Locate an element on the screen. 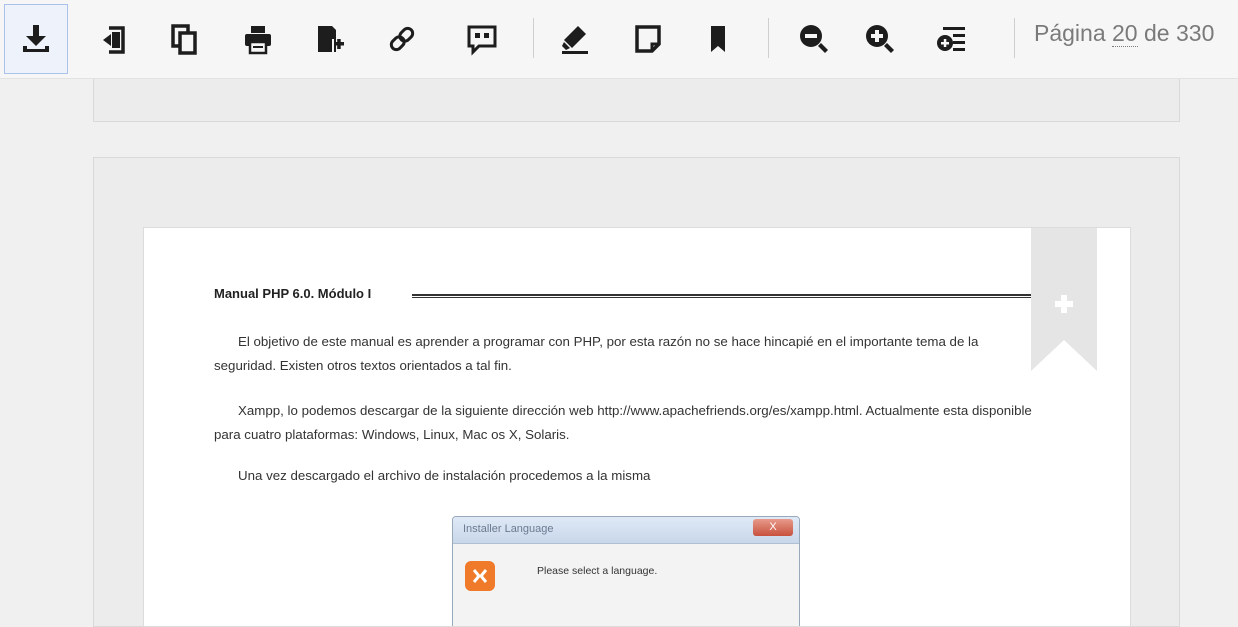 The width and height of the screenshot is (1238, 627). bookmark-add-icon is located at coordinates (1064, 299).